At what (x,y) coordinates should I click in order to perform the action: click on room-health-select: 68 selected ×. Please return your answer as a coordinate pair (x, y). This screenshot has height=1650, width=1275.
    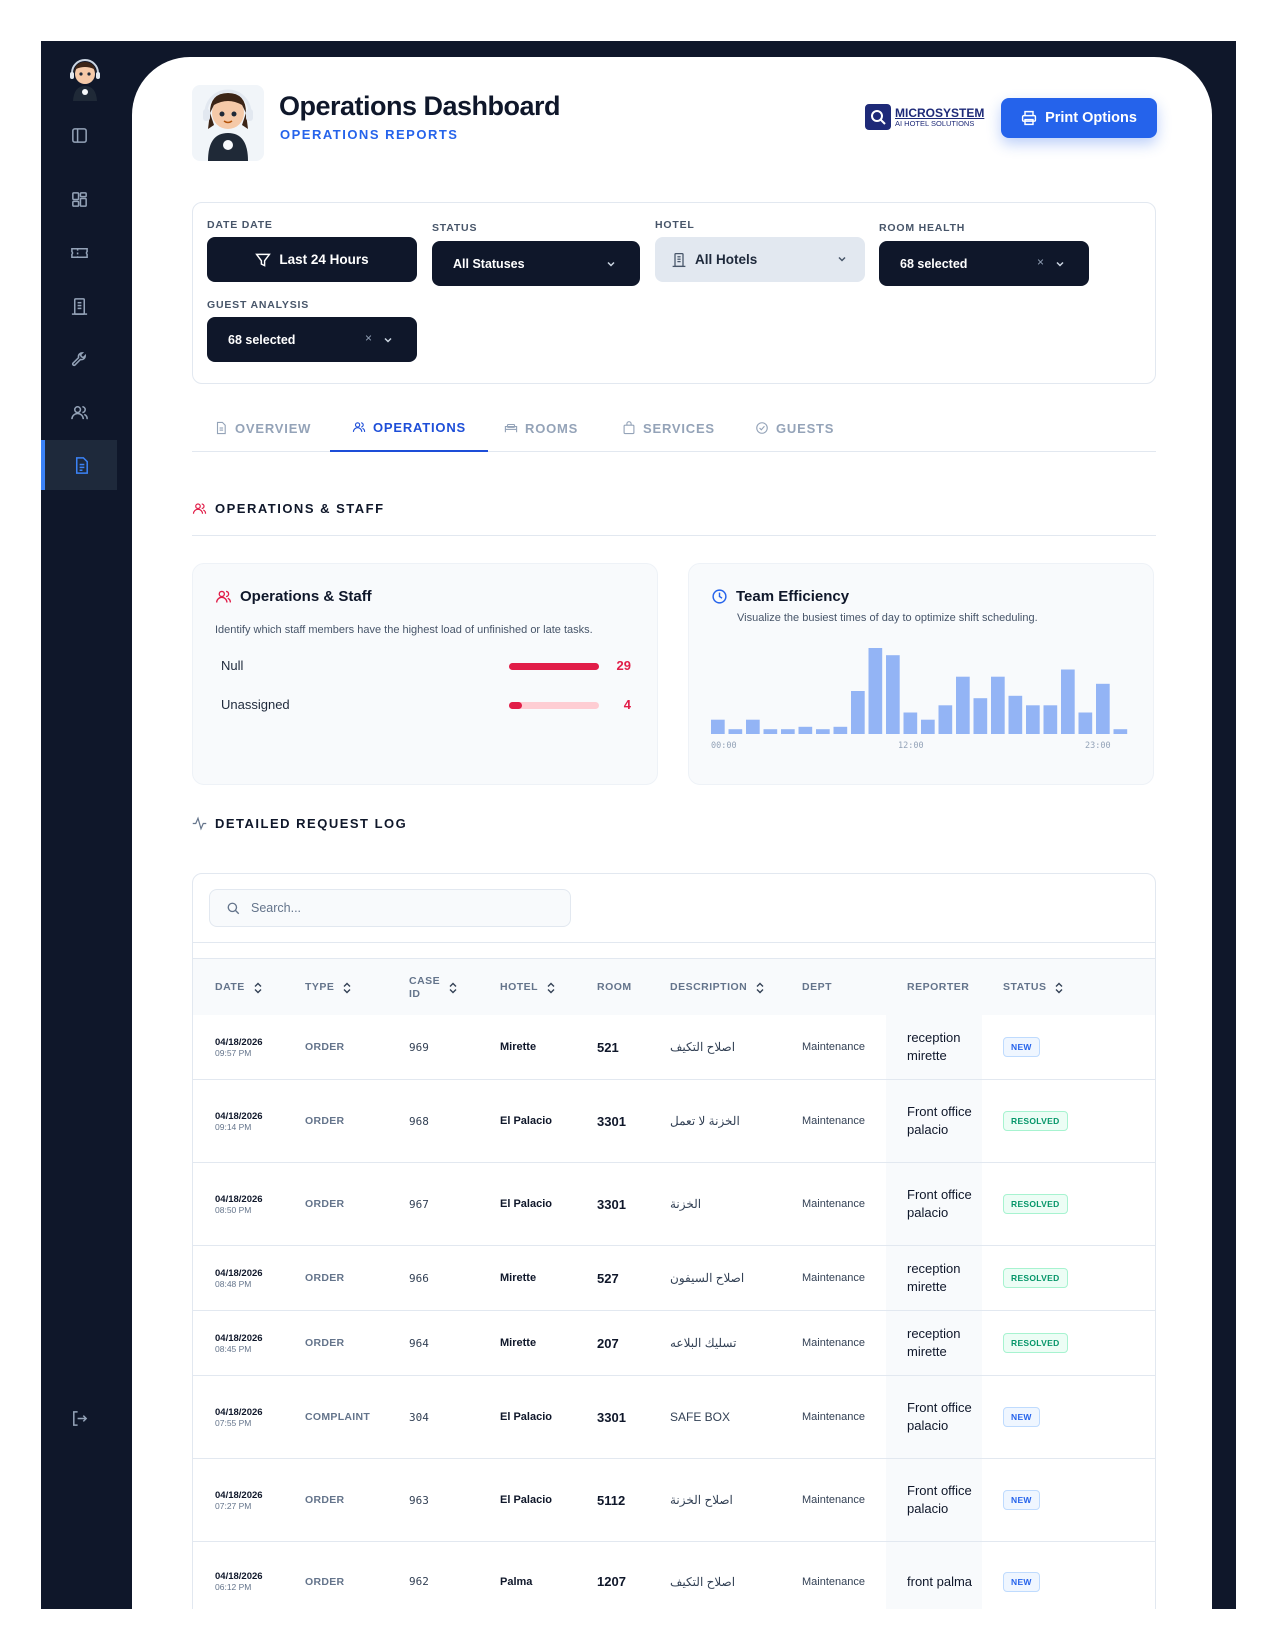
    Looking at the image, I should click on (984, 263).